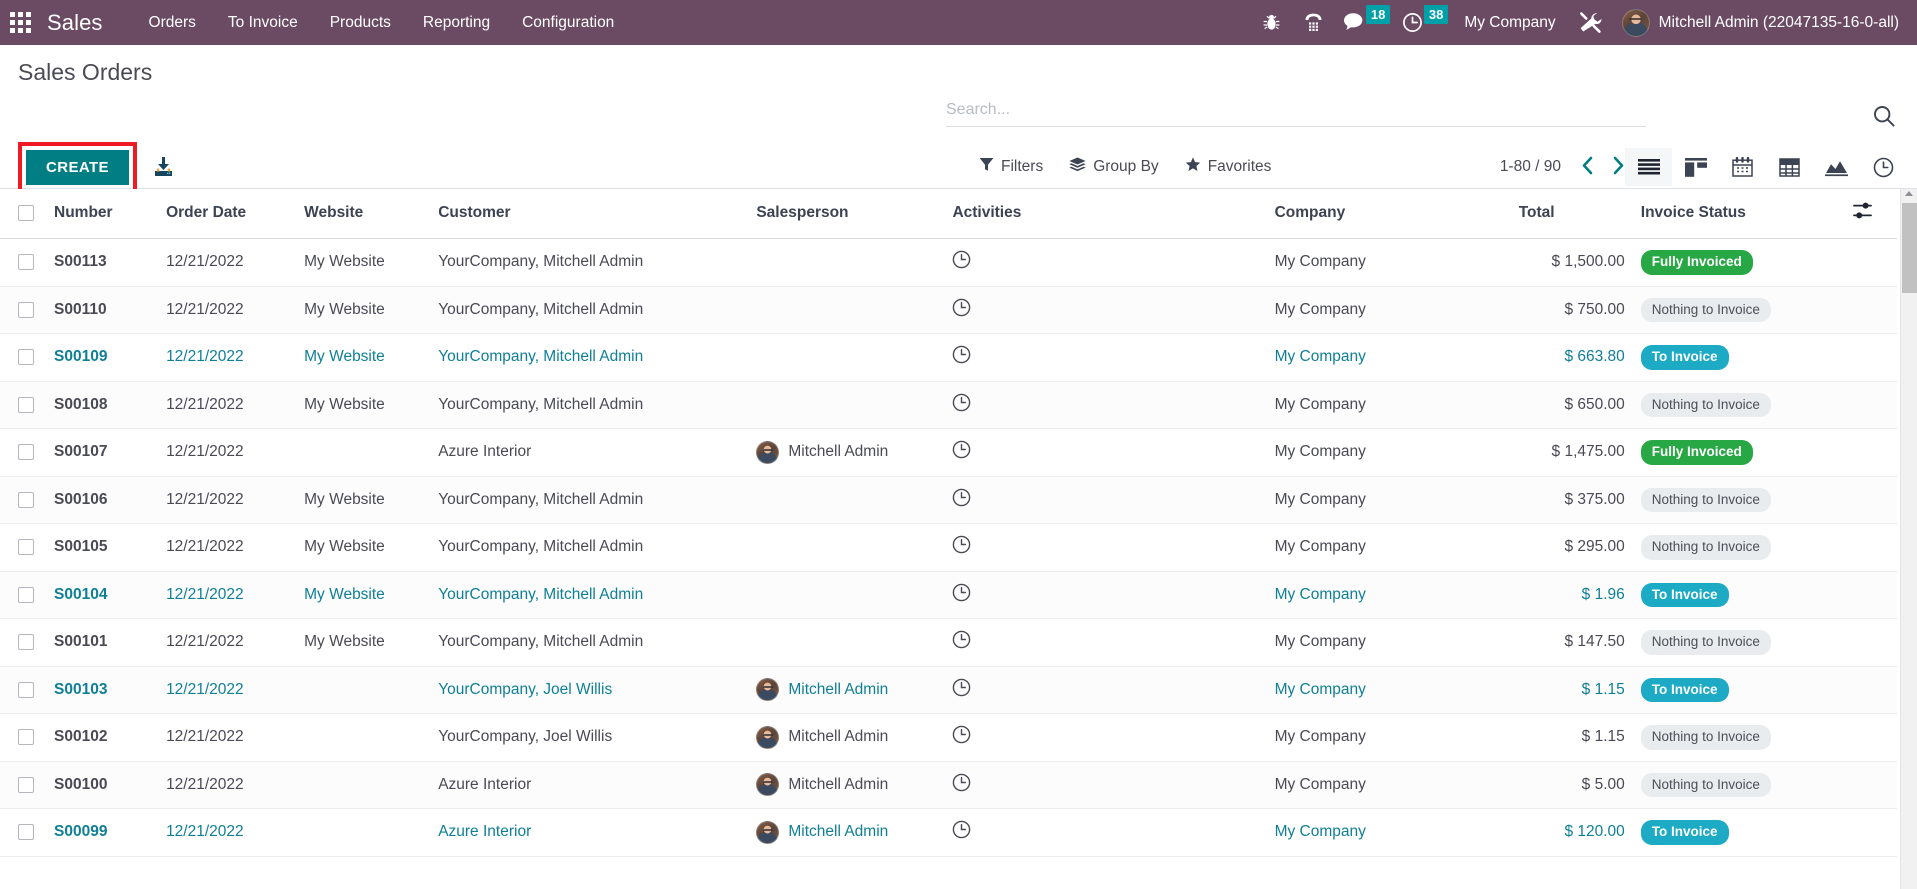 Image resolution: width=1917 pixels, height=889 pixels. I want to click on messages-counter: 18, so click(1363, 22).